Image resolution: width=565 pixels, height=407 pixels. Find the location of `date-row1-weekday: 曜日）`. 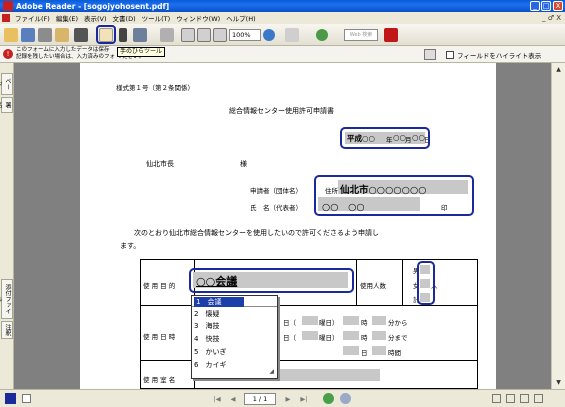

date-row1-weekday: 曜日） is located at coordinates (329, 323).